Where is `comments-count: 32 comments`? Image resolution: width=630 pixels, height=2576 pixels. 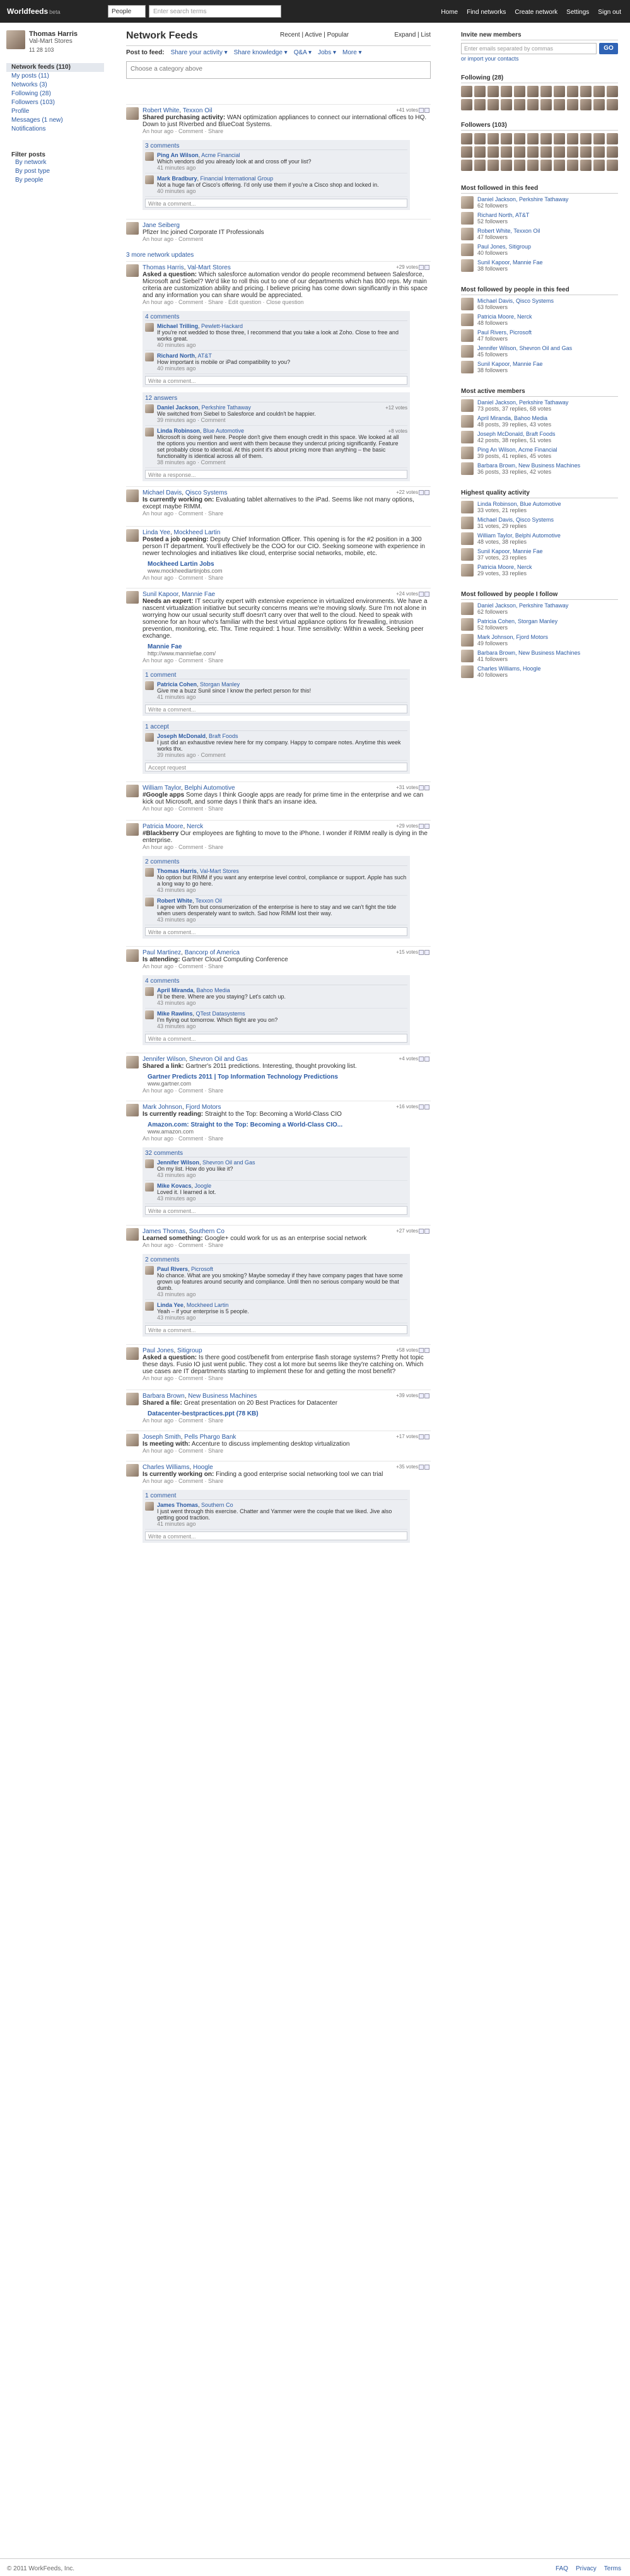
comments-count: 32 comments is located at coordinates (276, 1153).